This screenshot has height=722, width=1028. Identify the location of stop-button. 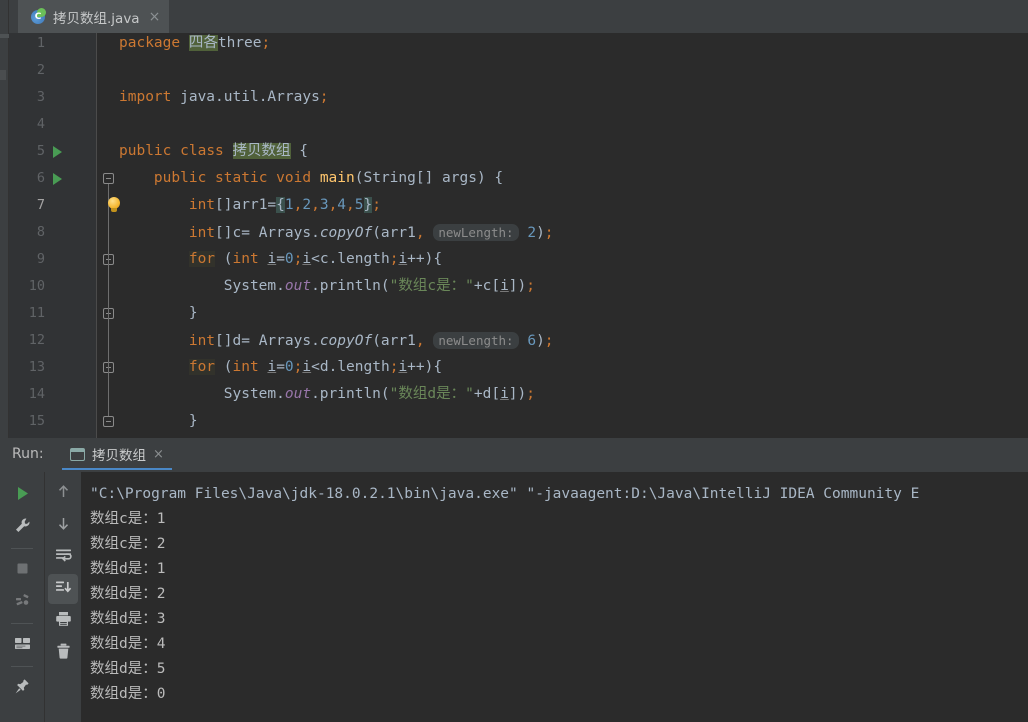
(22, 570).